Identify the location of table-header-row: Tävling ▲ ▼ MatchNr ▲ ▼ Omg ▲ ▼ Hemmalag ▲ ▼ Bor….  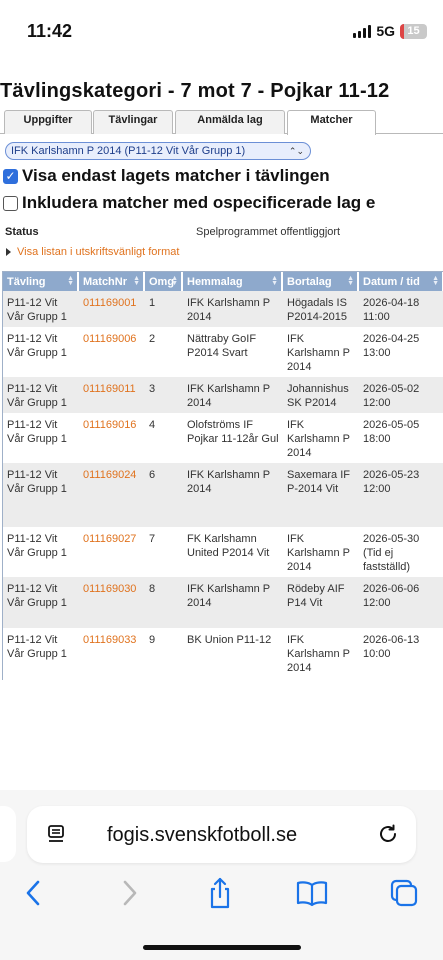
(223, 281).